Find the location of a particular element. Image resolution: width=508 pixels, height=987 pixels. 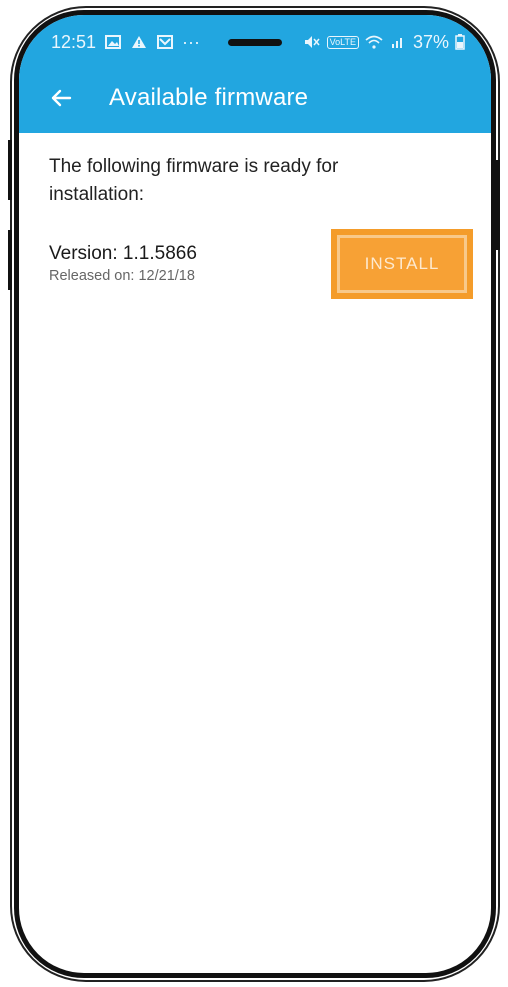

volume-down-button is located at coordinates (10, 260).